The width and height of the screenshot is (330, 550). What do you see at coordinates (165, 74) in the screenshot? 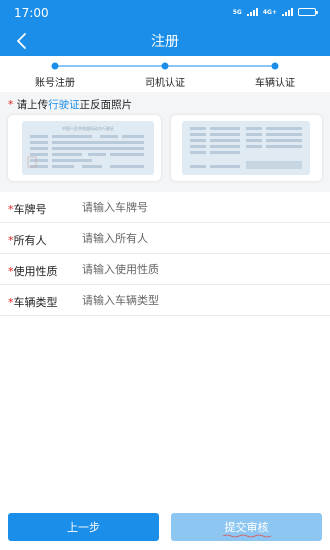
I see `step-indicator: 账号注册 司机认证 车辆认证` at bounding box center [165, 74].